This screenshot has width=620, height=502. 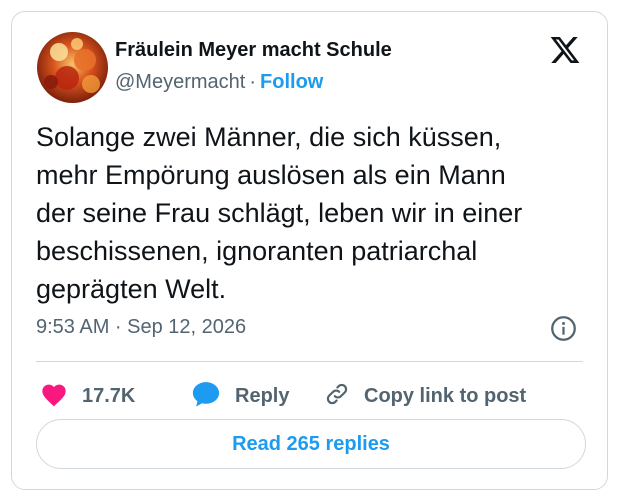 I want to click on like-button: 17.7K, so click(x=87, y=396).